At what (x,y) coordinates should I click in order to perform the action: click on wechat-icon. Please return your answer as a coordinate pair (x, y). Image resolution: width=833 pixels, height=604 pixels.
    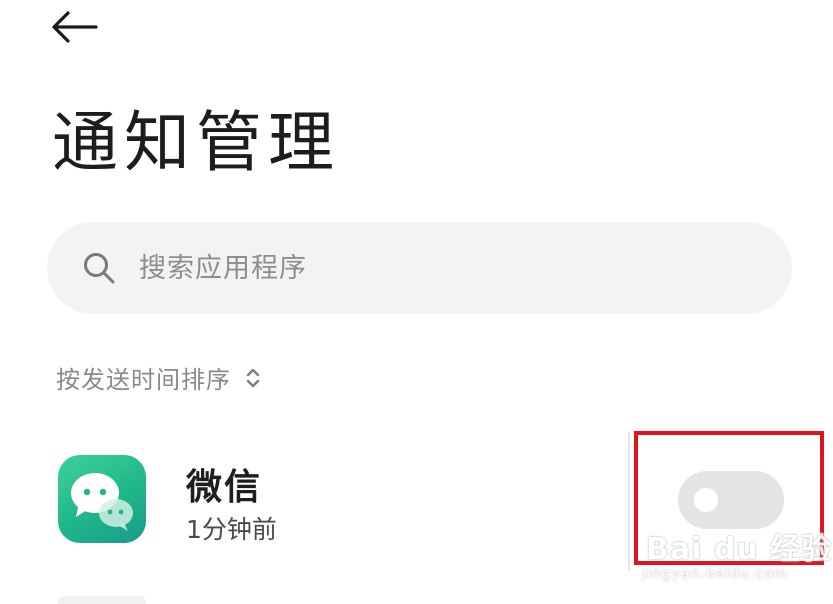
    Looking at the image, I should click on (102, 499).